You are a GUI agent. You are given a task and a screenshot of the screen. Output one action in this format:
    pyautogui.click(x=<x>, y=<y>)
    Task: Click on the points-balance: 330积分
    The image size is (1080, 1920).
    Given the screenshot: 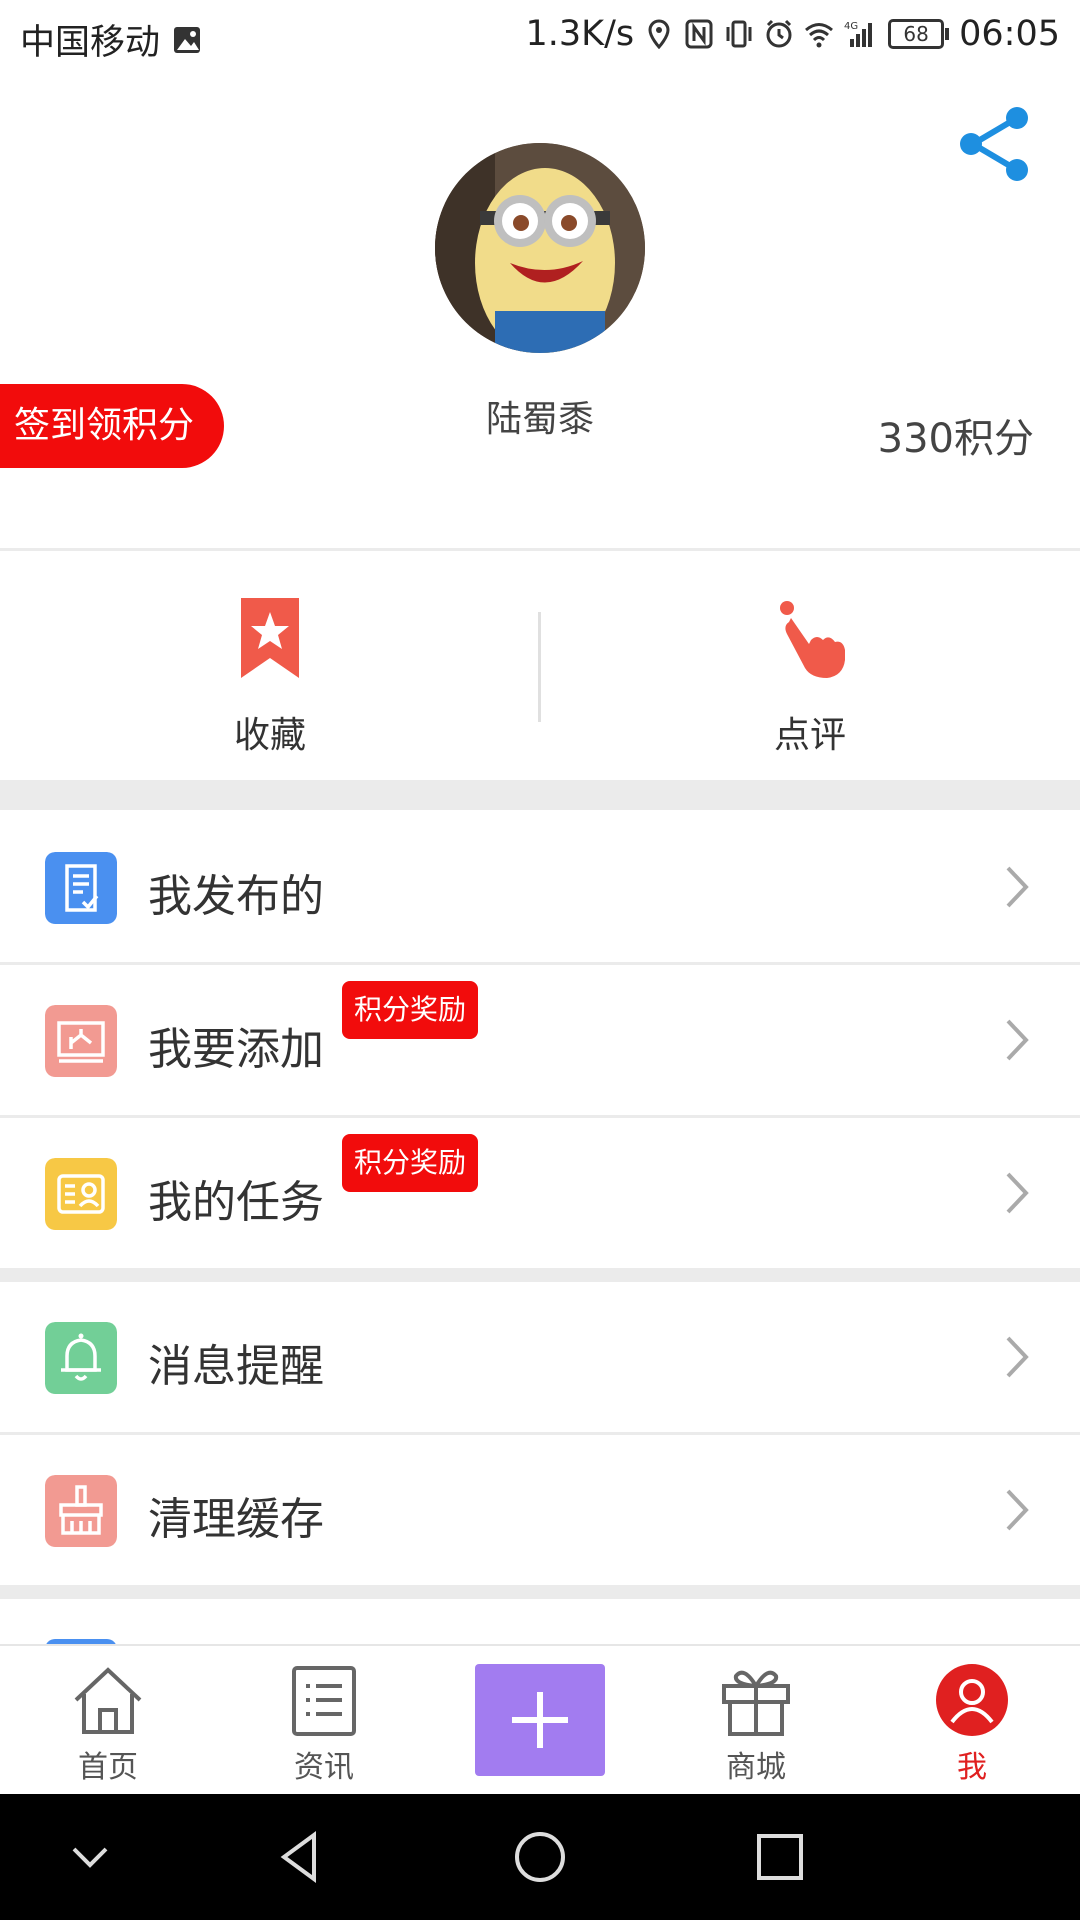 What is the action you would take?
    pyautogui.click(x=956, y=435)
    